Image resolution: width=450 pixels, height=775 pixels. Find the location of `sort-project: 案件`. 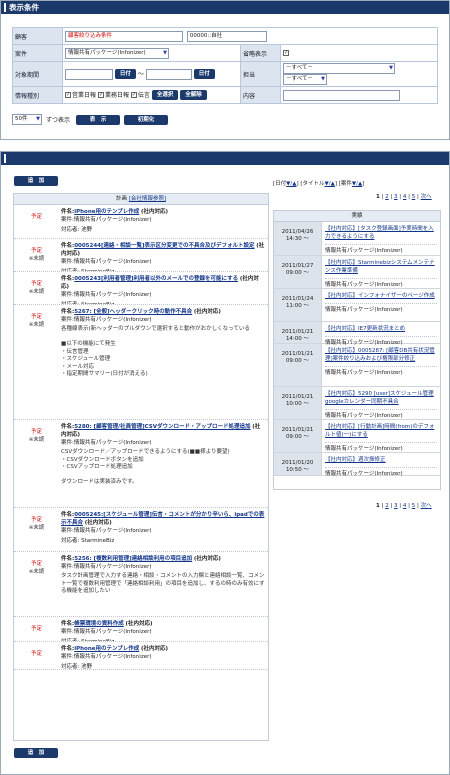

sort-project: 案件 is located at coordinates (346, 184).